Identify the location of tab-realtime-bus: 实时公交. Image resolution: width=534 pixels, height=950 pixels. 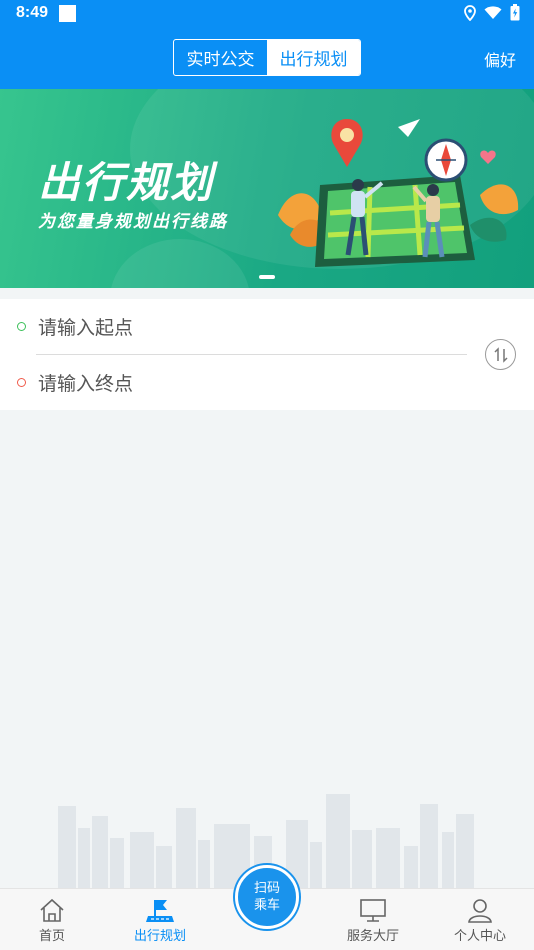
(220, 57).